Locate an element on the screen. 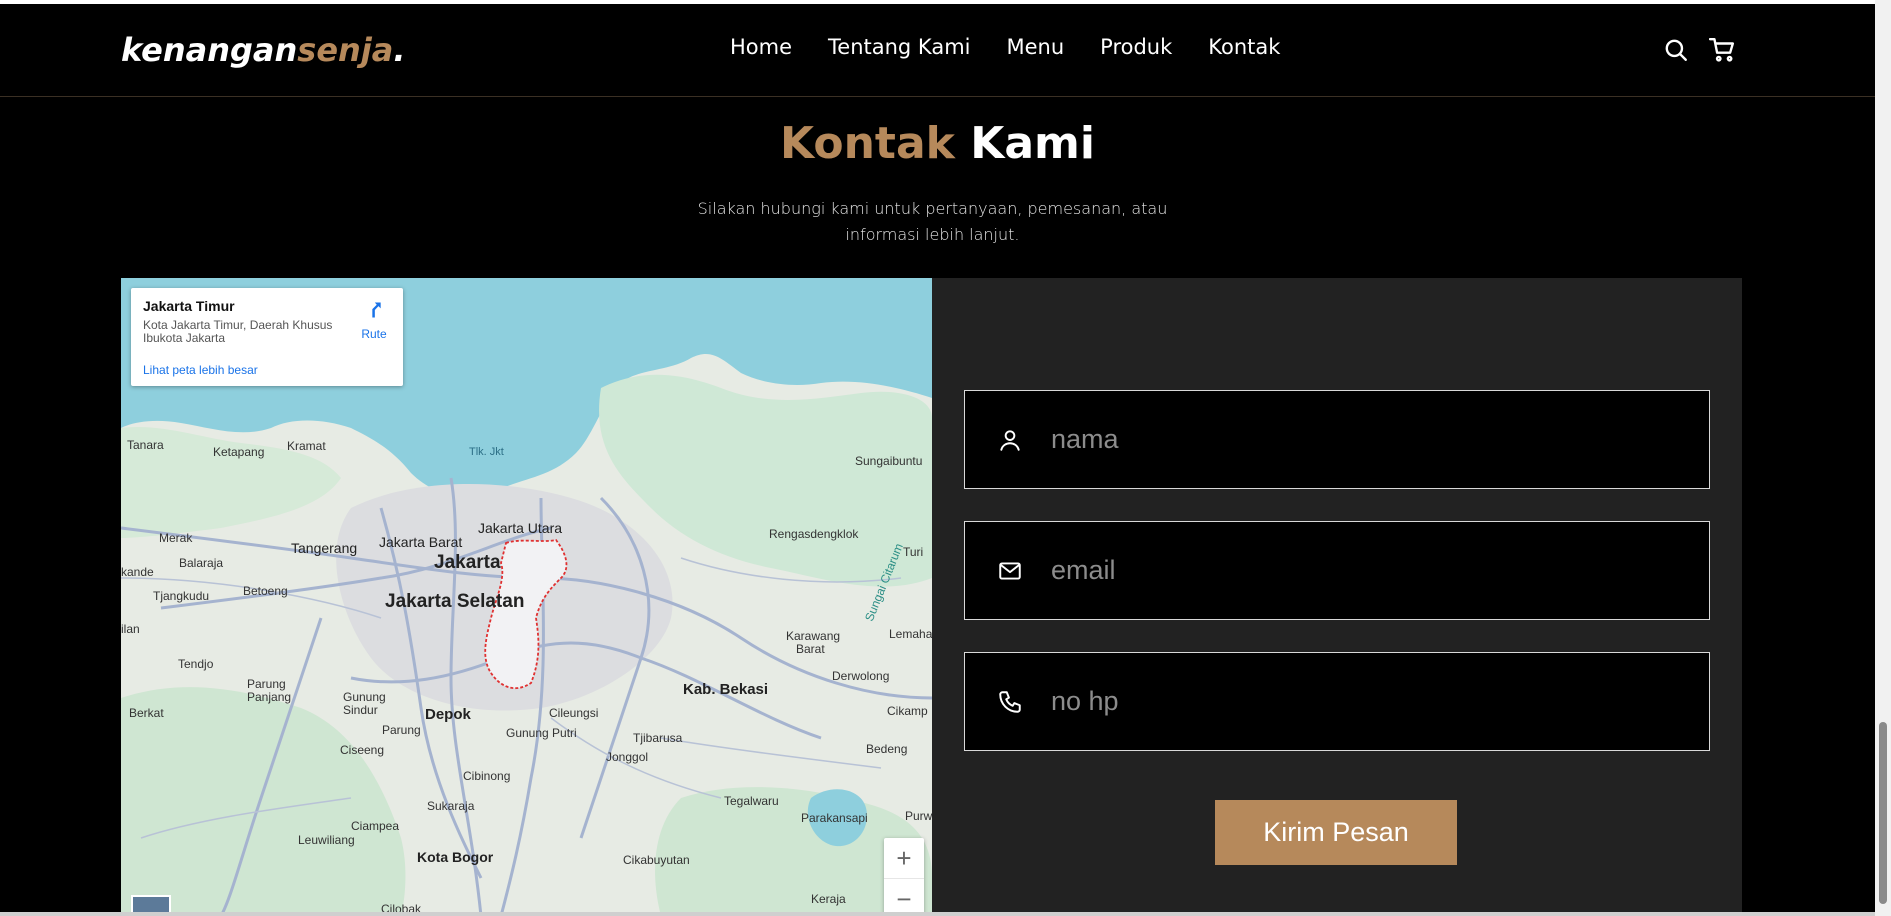  map-label: Berkat is located at coordinates (146, 713).